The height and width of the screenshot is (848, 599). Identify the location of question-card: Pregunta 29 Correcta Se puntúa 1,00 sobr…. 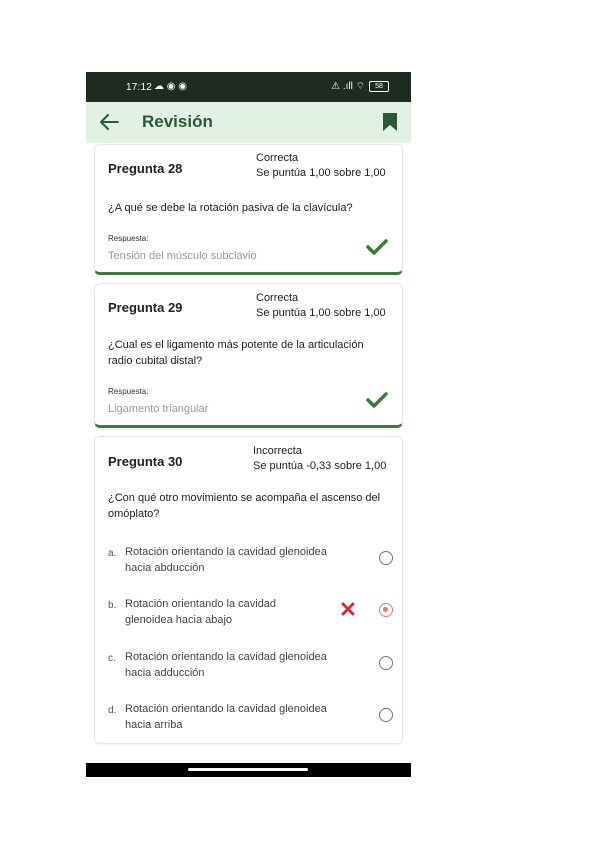
(248, 355).